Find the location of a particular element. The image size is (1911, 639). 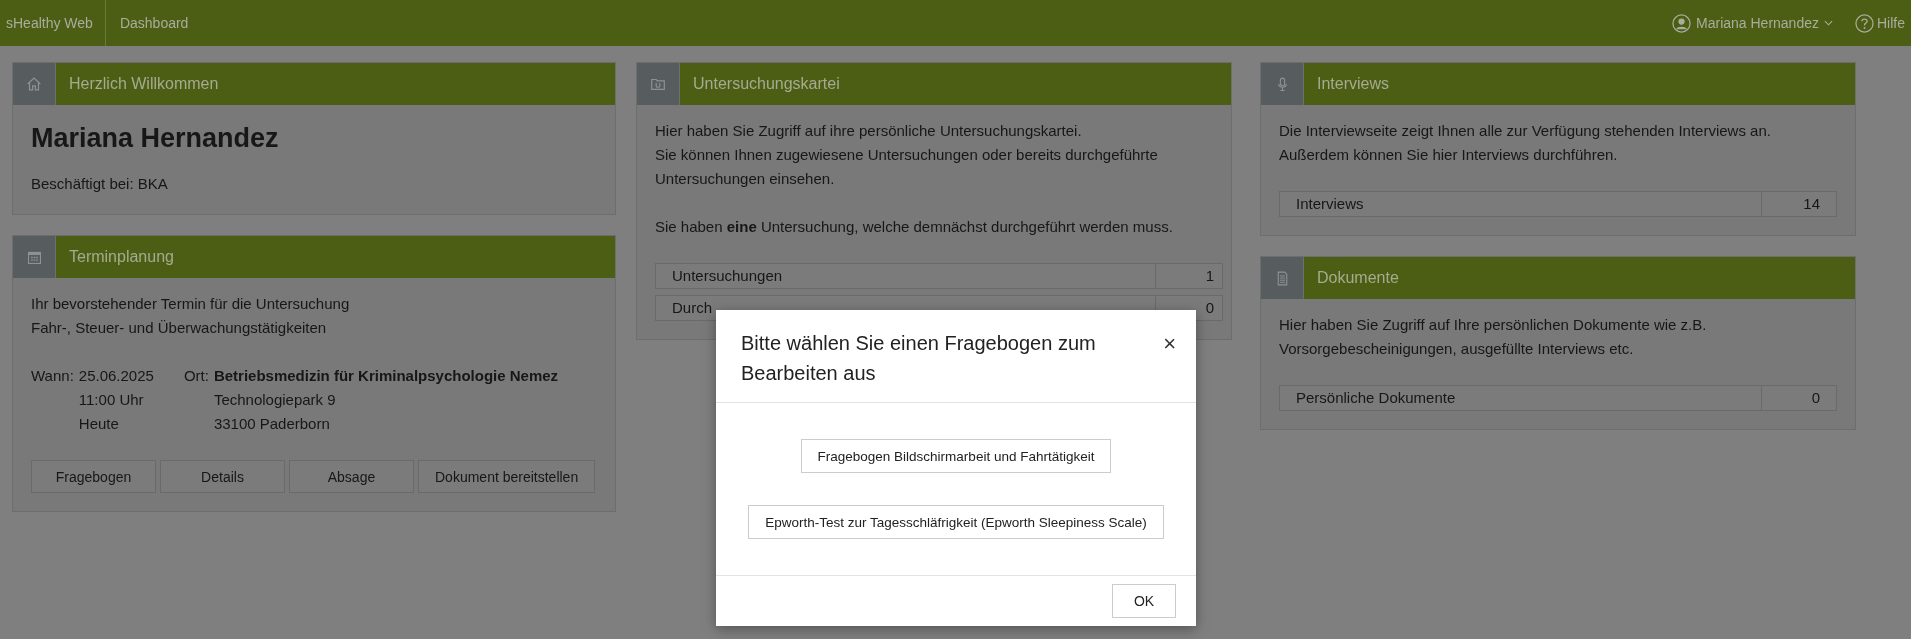

action-button: Absage is located at coordinates (351, 476).